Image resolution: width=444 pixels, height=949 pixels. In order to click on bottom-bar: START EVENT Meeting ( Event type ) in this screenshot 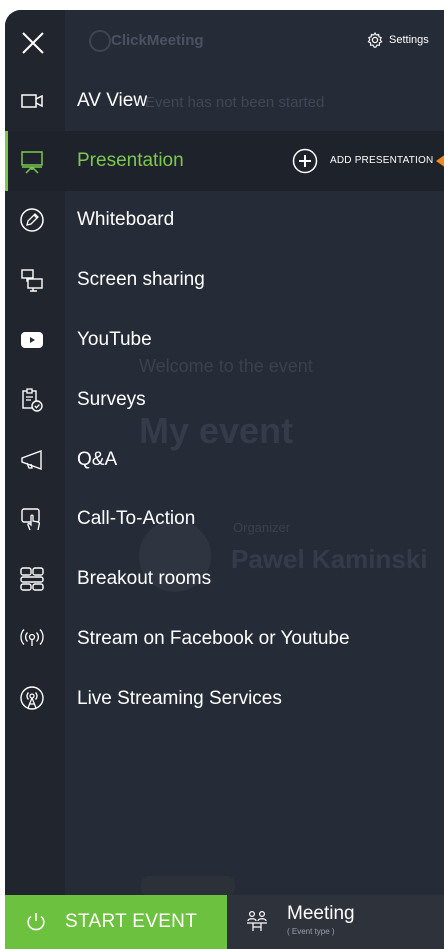, I will do `click(224, 922)`.